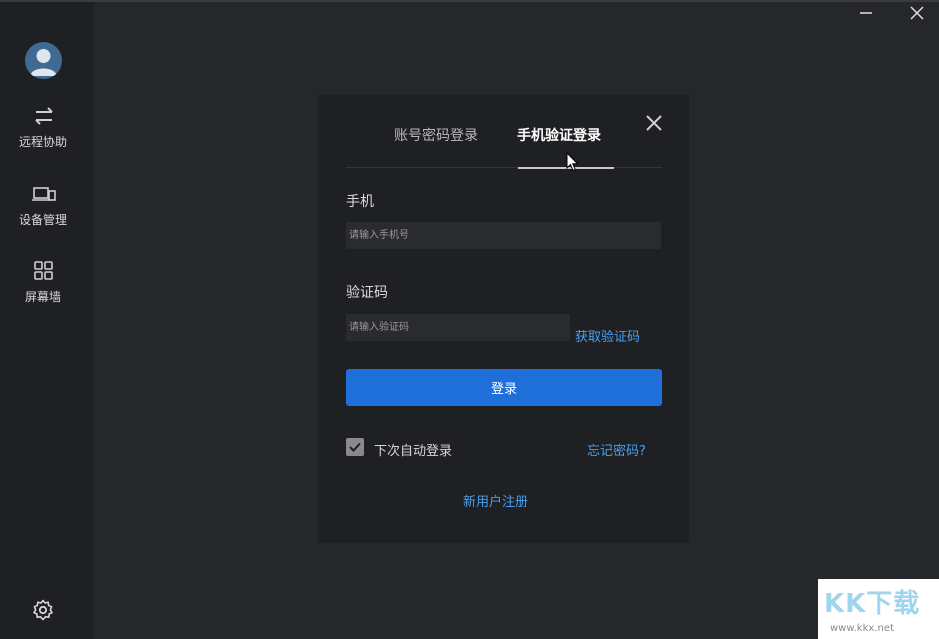 This screenshot has width=939, height=639. What do you see at coordinates (42, 142) in the screenshot?
I see `sidebar-item-label: 远程协助` at bounding box center [42, 142].